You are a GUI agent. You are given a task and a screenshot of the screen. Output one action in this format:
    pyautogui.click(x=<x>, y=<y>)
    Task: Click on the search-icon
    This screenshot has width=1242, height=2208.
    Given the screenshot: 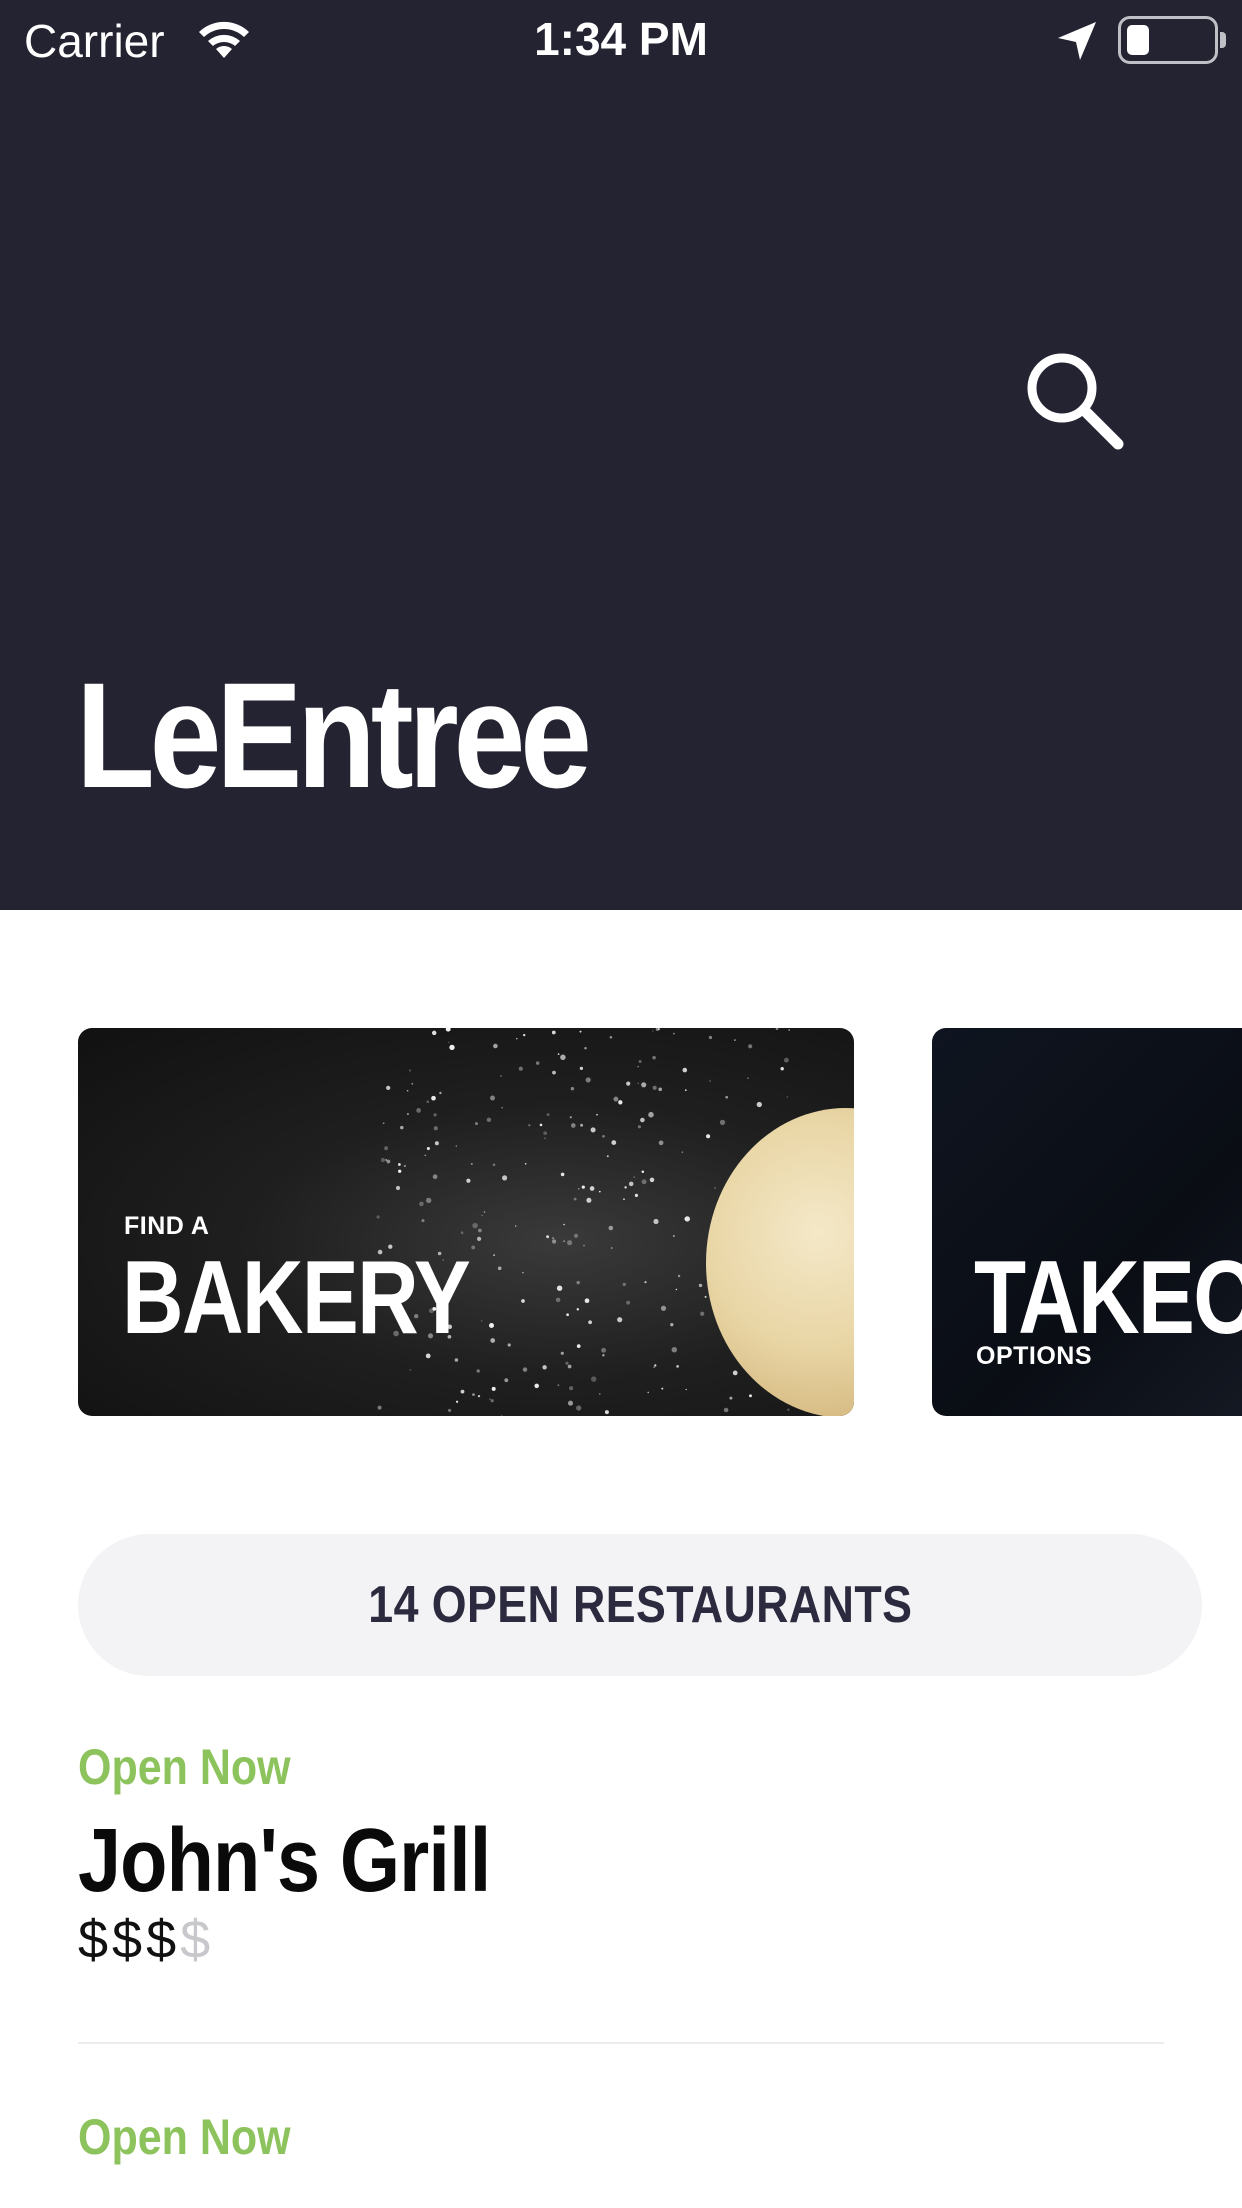 What is the action you would take?
    pyautogui.click(x=1075, y=401)
    